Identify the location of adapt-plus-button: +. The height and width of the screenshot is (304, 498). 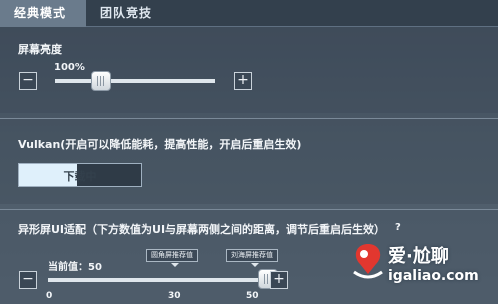
(279, 280).